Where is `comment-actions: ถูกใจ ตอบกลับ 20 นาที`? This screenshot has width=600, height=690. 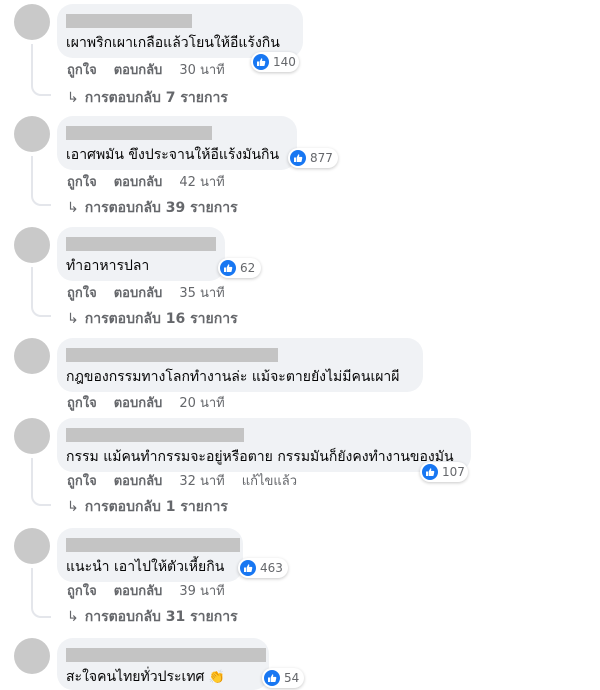 comment-actions: ถูกใจ ตอบกลับ 20 นาที is located at coordinates (154, 404).